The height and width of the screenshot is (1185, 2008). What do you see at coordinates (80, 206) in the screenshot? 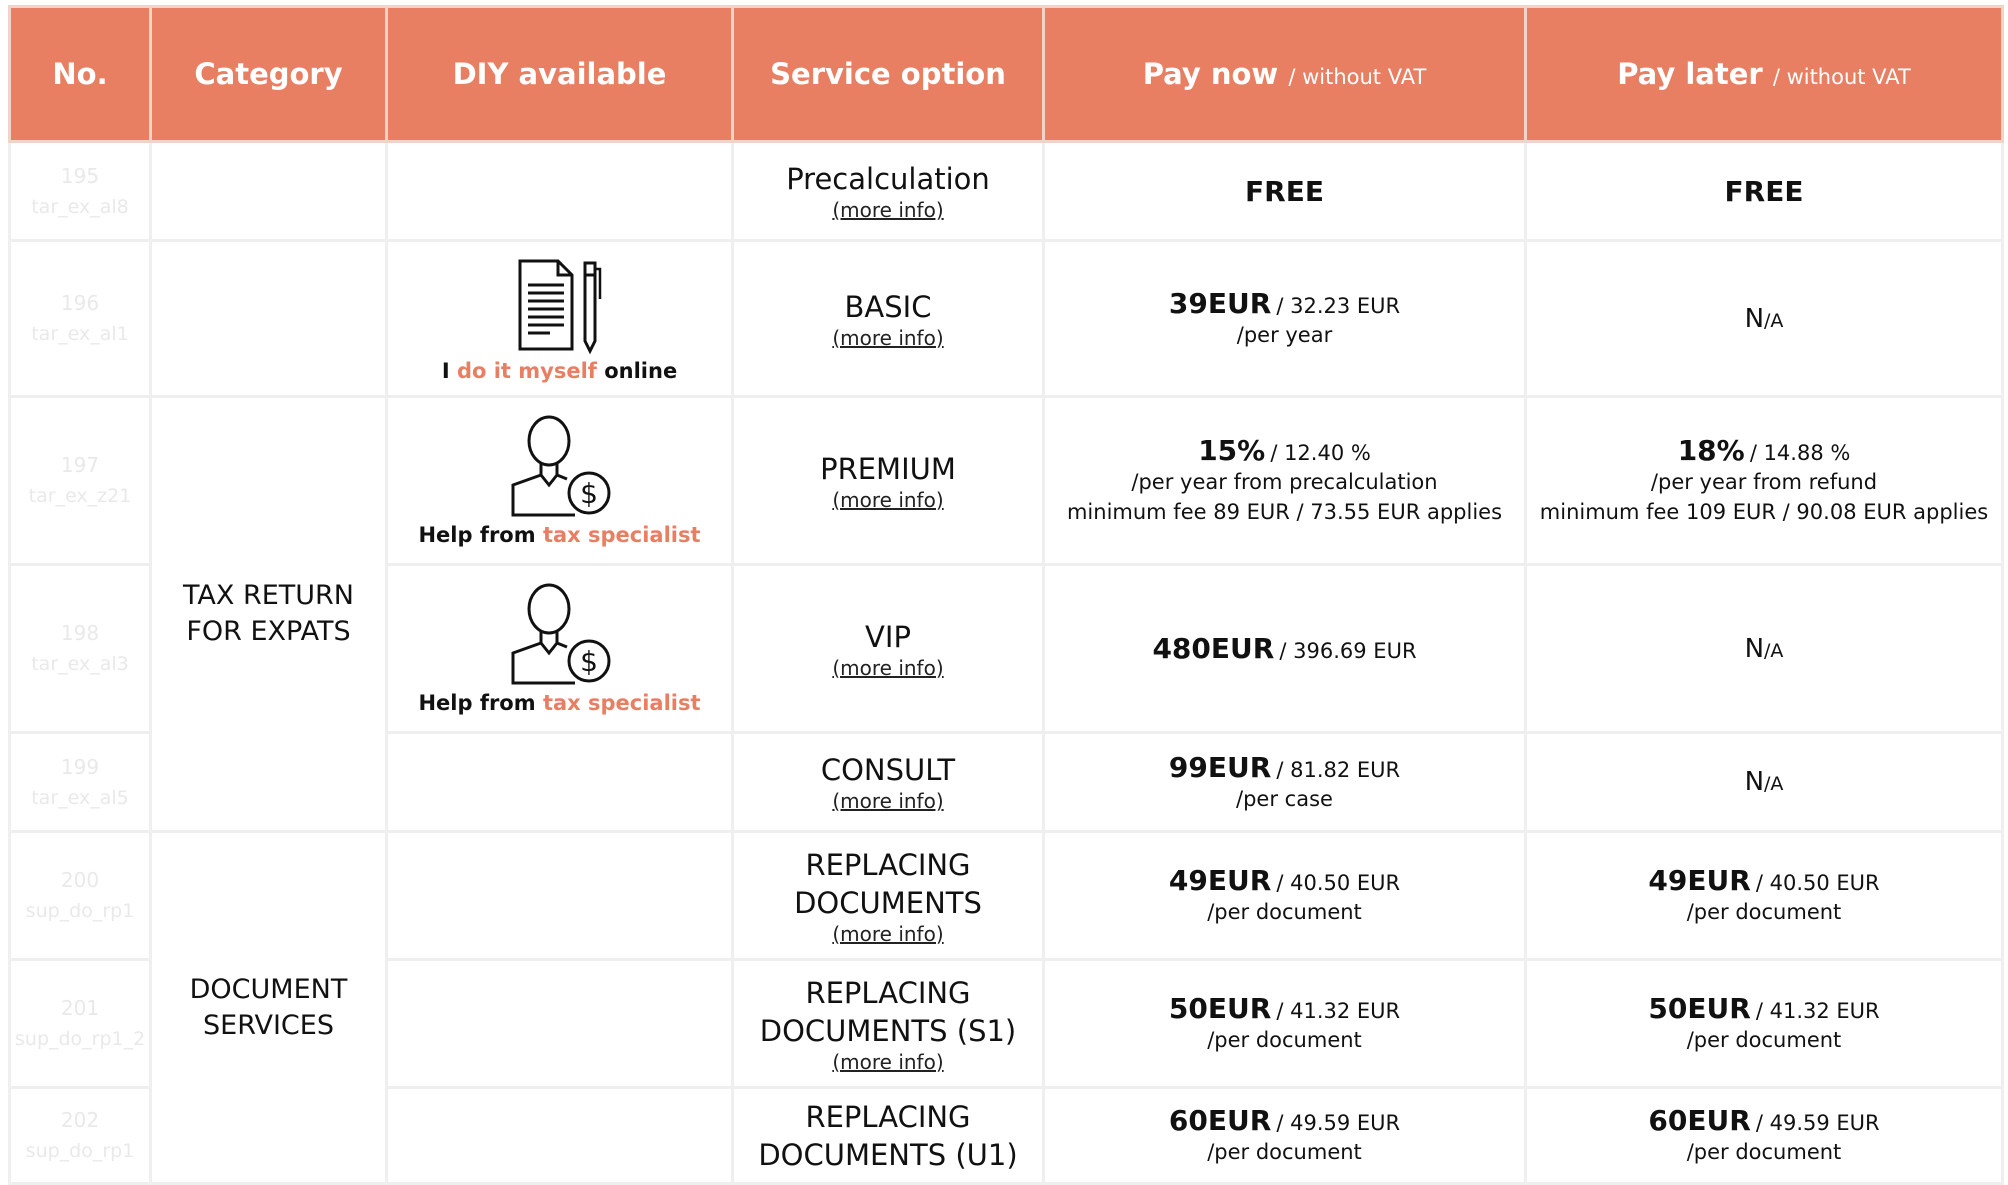
I see `row-code: tar_ex_al8` at bounding box center [80, 206].